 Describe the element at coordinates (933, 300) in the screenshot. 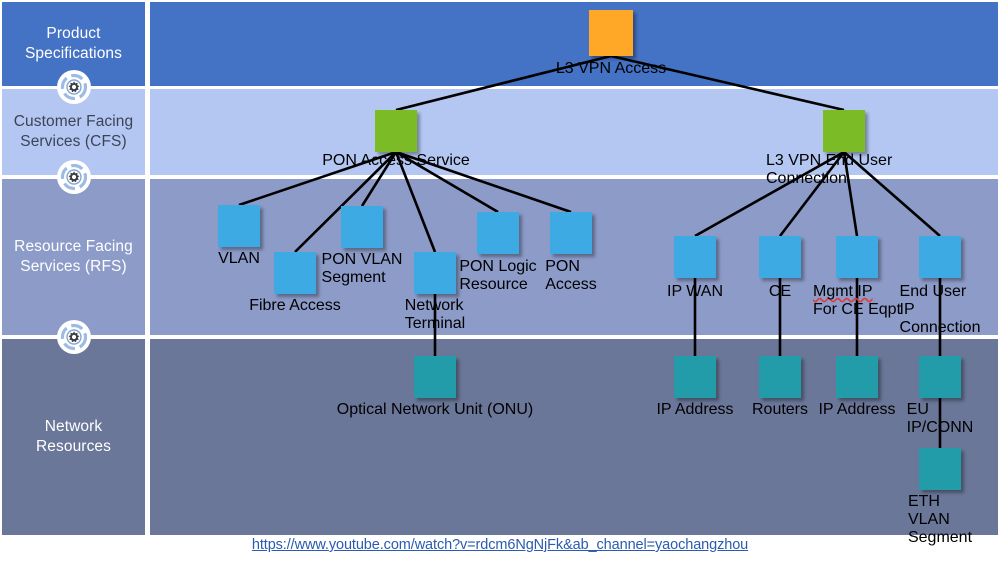

I see `node-label-line: End User IP` at that location.